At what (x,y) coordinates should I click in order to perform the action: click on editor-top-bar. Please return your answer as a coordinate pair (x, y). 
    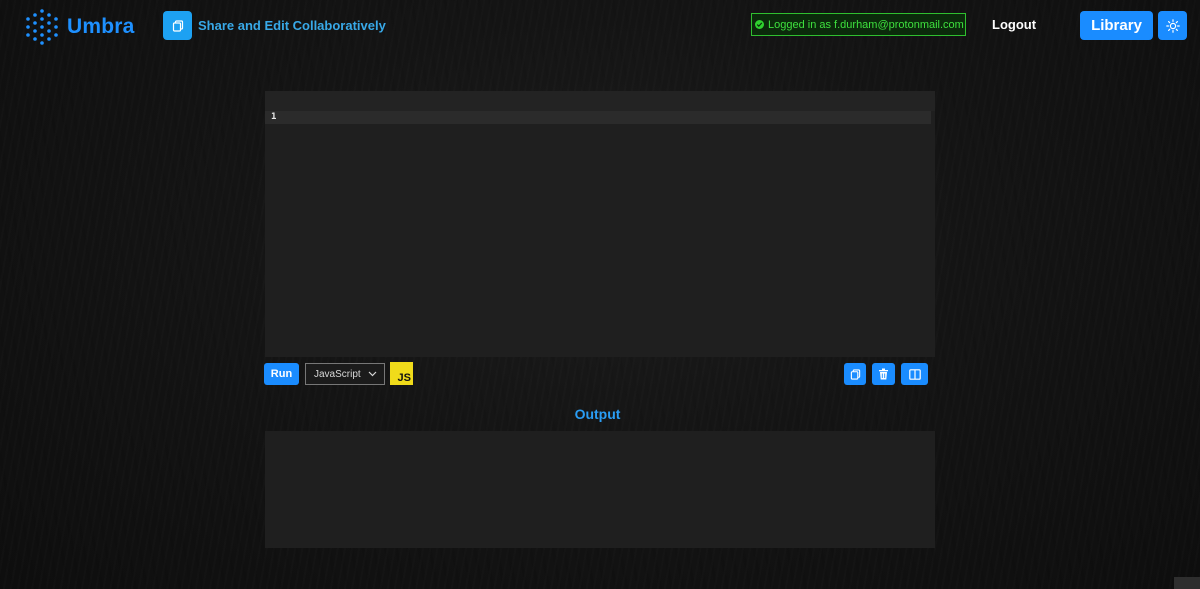
    Looking at the image, I should click on (600, 101).